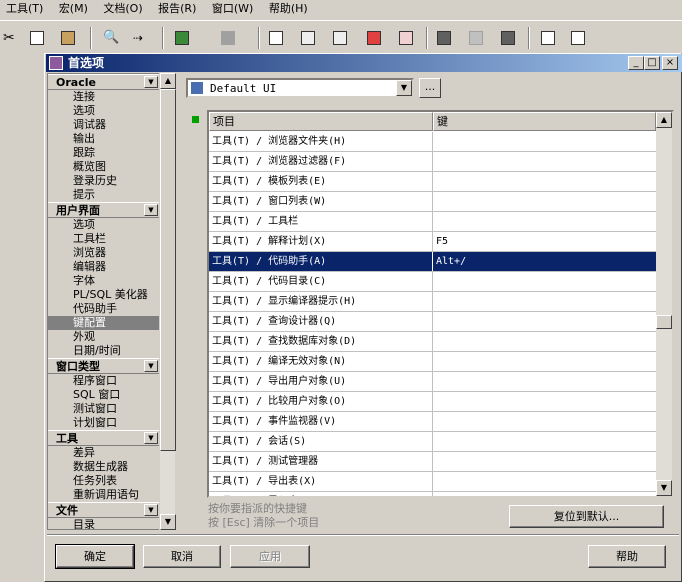 Image resolution: width=682 pixels, height=582 pixels. What do you see at coordinates (276, 38) in the screenshot?
I see `doc-icon` at bounding box center [276, 38].